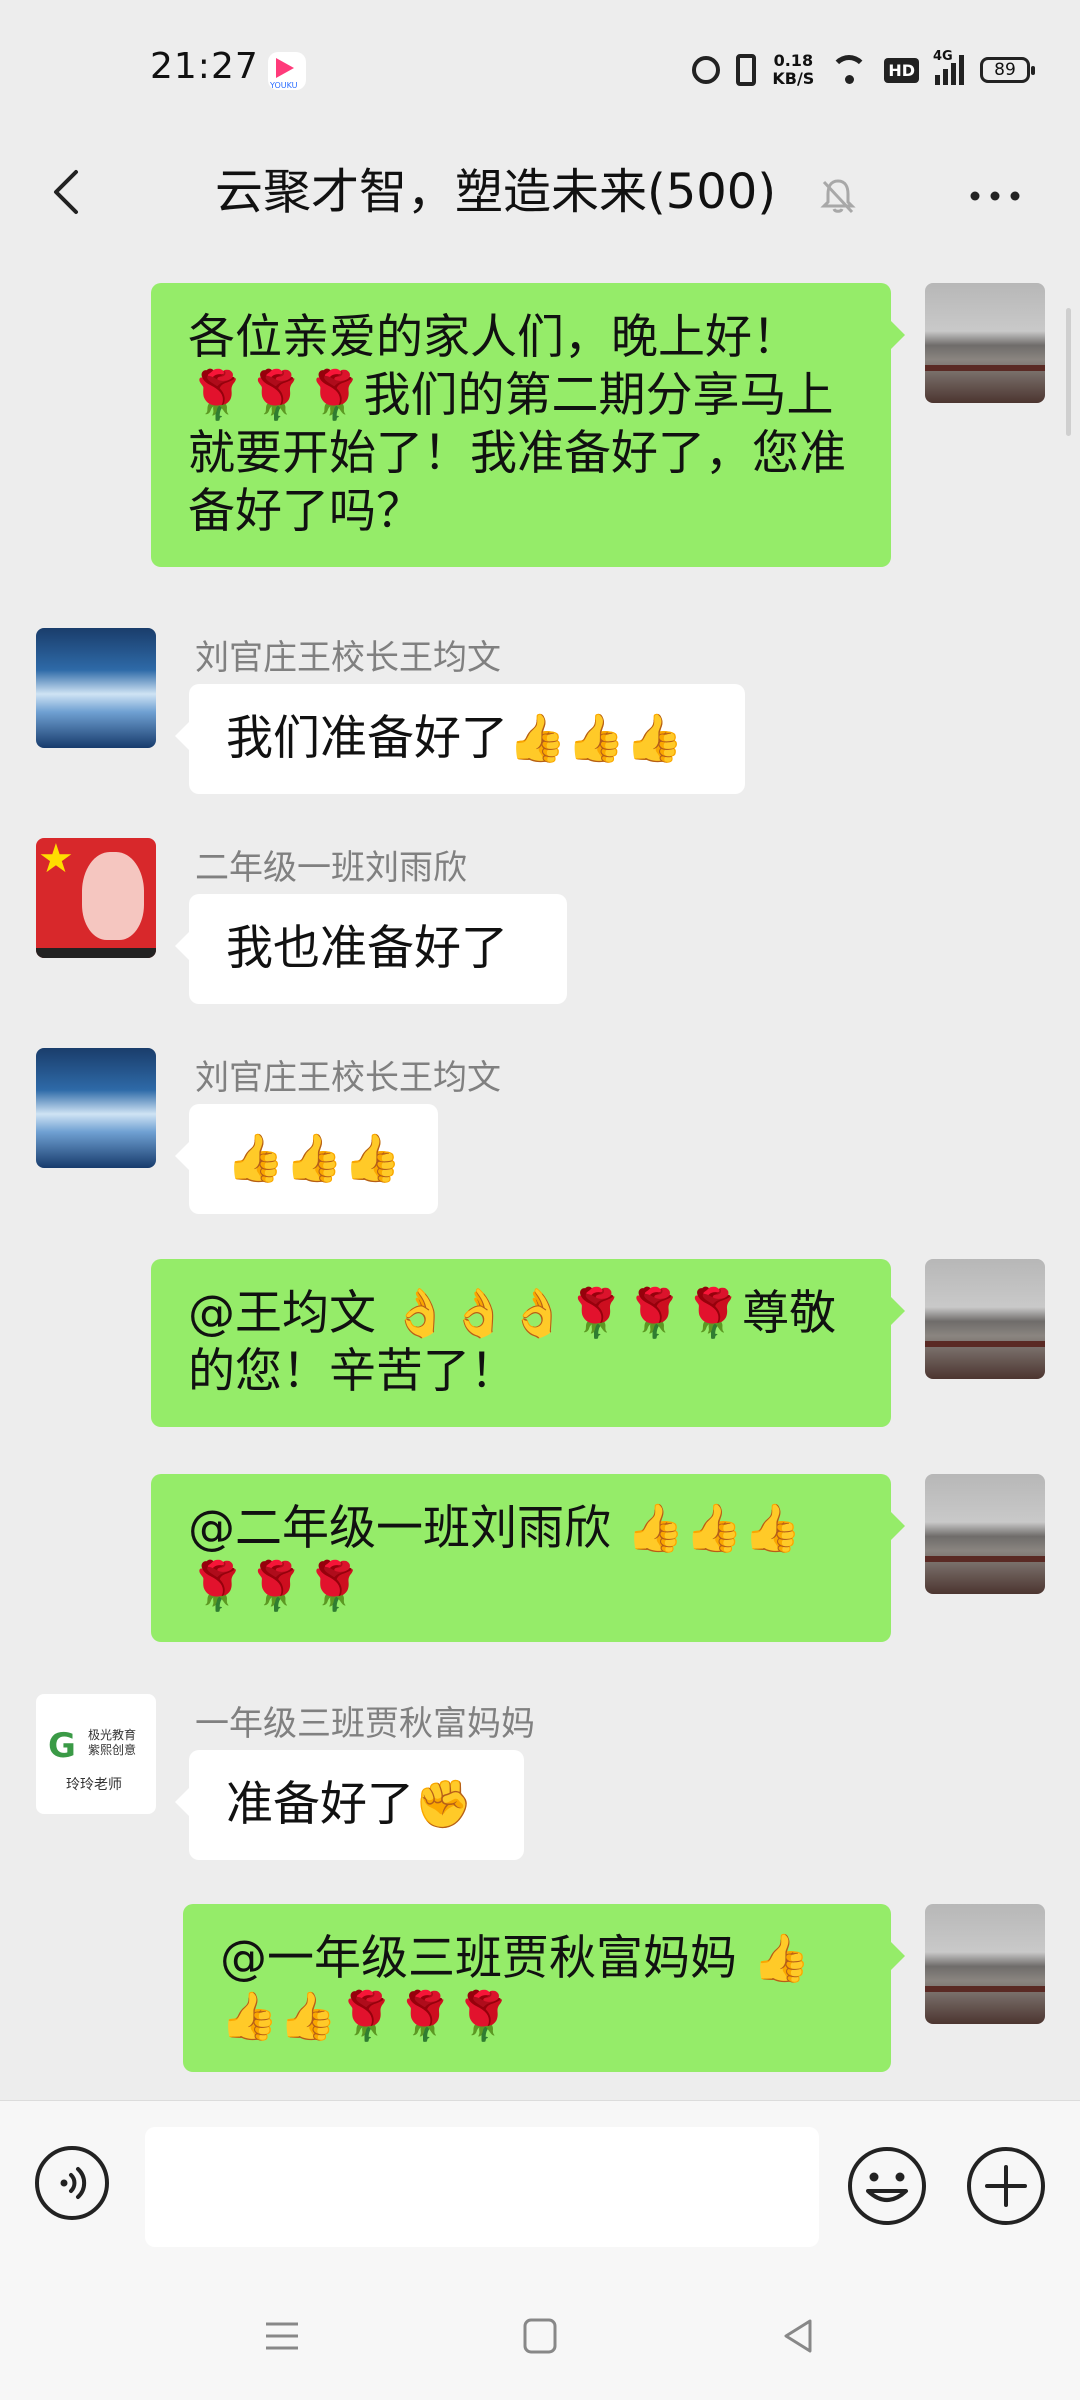 The height and width of the screenshot is (2400, 1080). I want to click on message-bubble-other: 准备好了✊, so click(349, 1805).